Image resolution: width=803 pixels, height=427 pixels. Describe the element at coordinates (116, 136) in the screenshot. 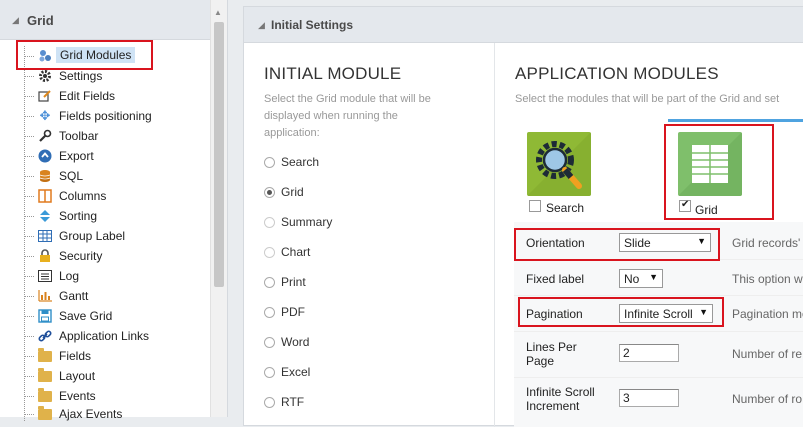

I see `sidebar-item-toolbar: Toolbar` at that location.